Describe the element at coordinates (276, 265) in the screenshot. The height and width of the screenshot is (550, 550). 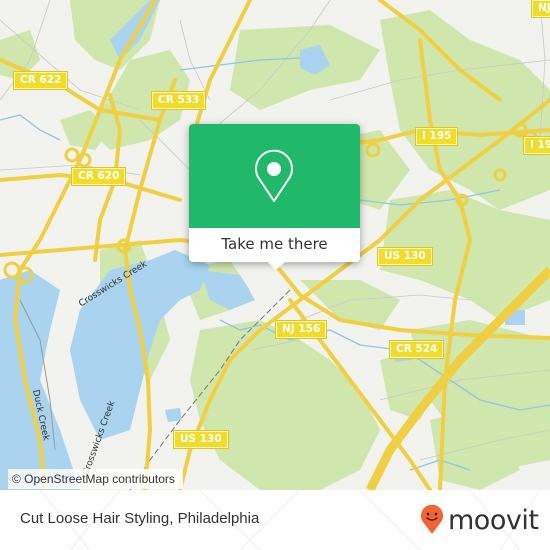
I see `popup-caret` at that location.